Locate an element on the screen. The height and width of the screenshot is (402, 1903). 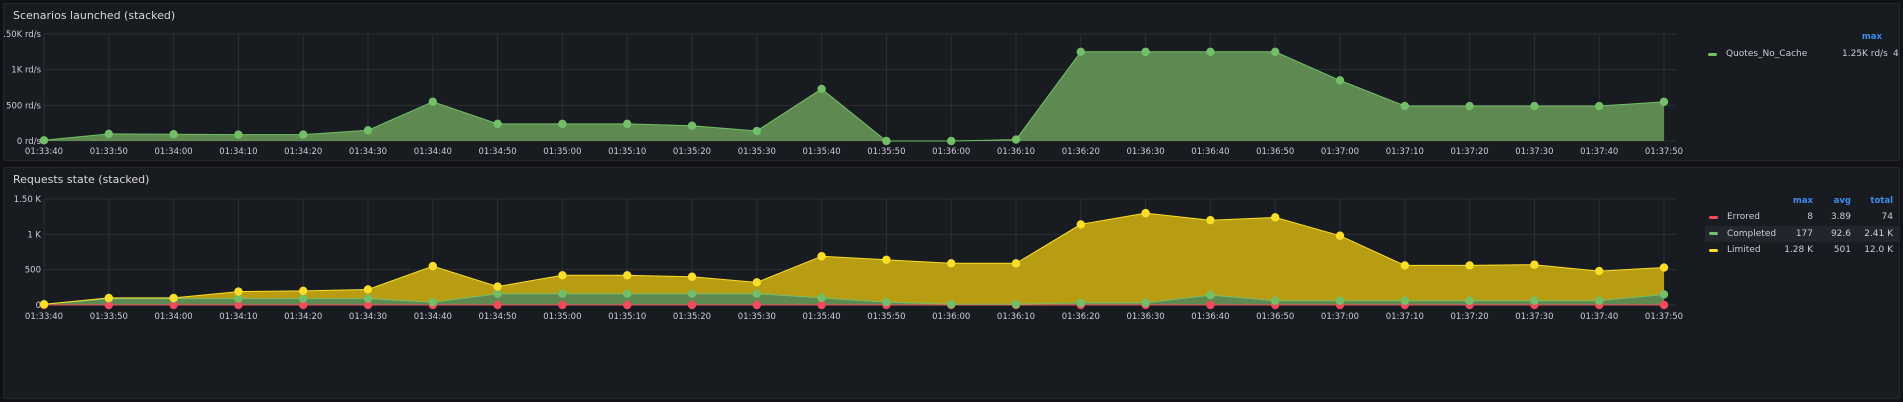
y-tick-label: 1.50K rd/s is located at coordinates (23, 35).